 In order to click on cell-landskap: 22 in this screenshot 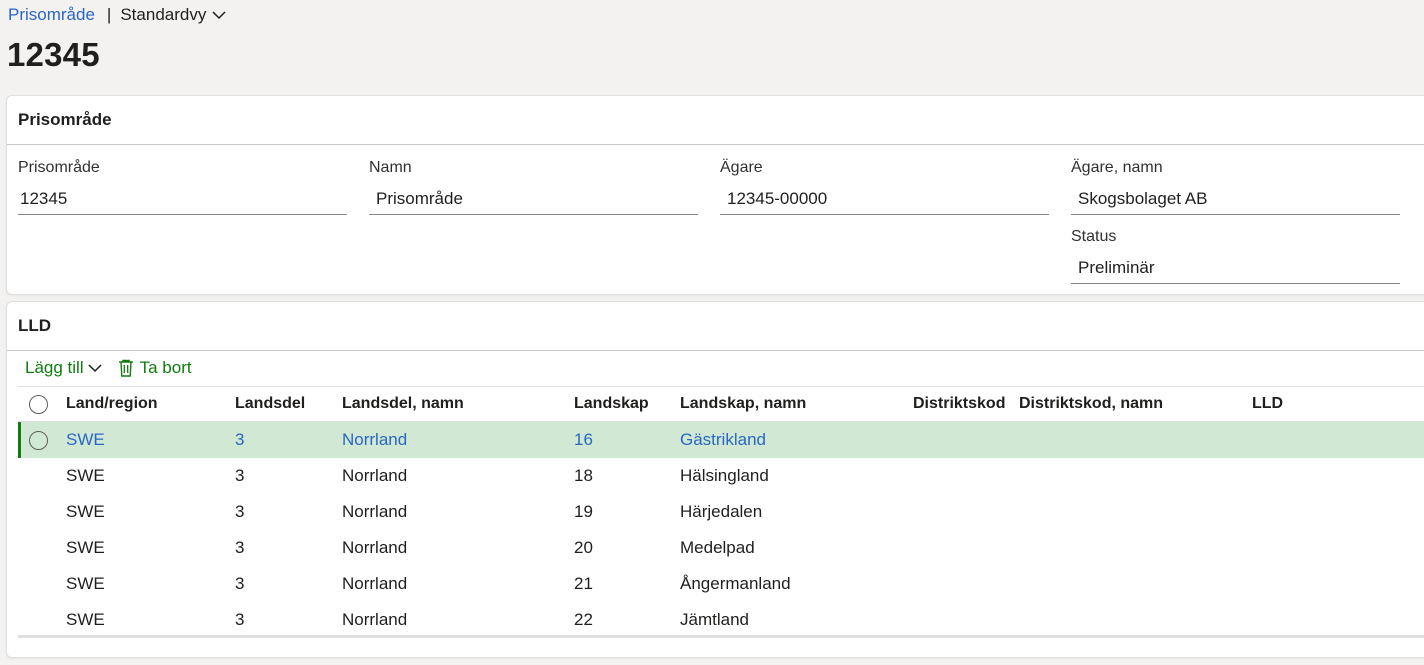, I will do `click(583, 620)`.